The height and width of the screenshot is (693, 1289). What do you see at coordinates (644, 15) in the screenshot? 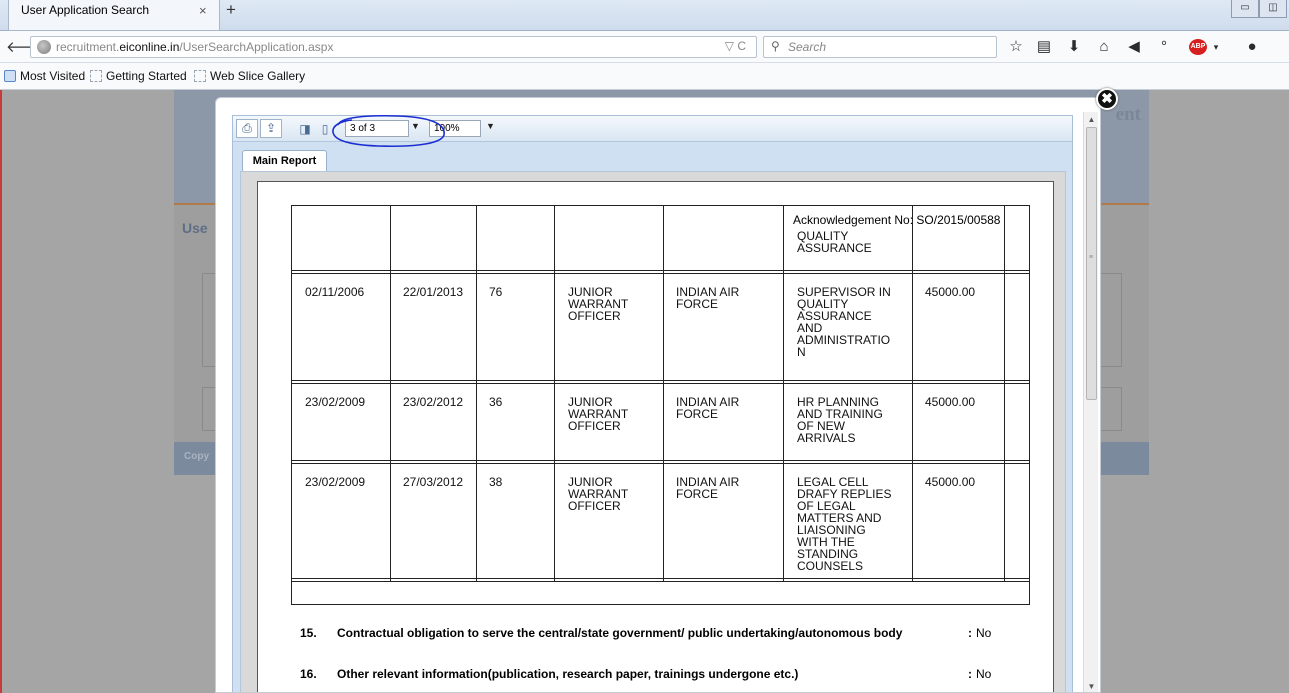
I see `tab-bar: User Application Search × + ▭ ◫` at bounding box center [644, 15].